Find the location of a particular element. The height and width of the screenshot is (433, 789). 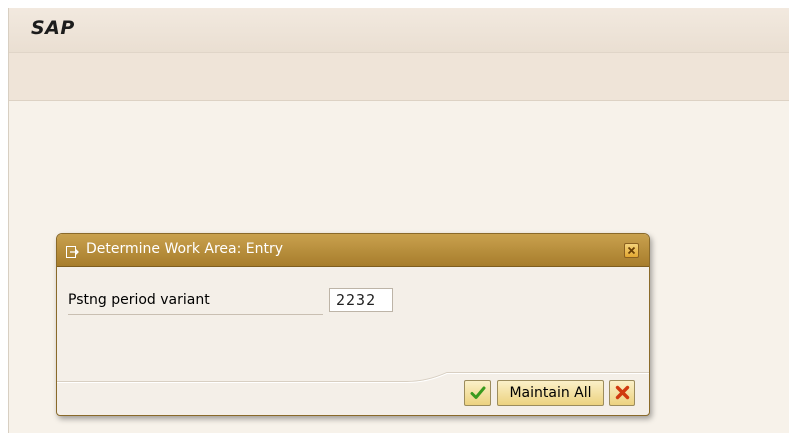

app-title: SAP is located at coordinates (53, 28).